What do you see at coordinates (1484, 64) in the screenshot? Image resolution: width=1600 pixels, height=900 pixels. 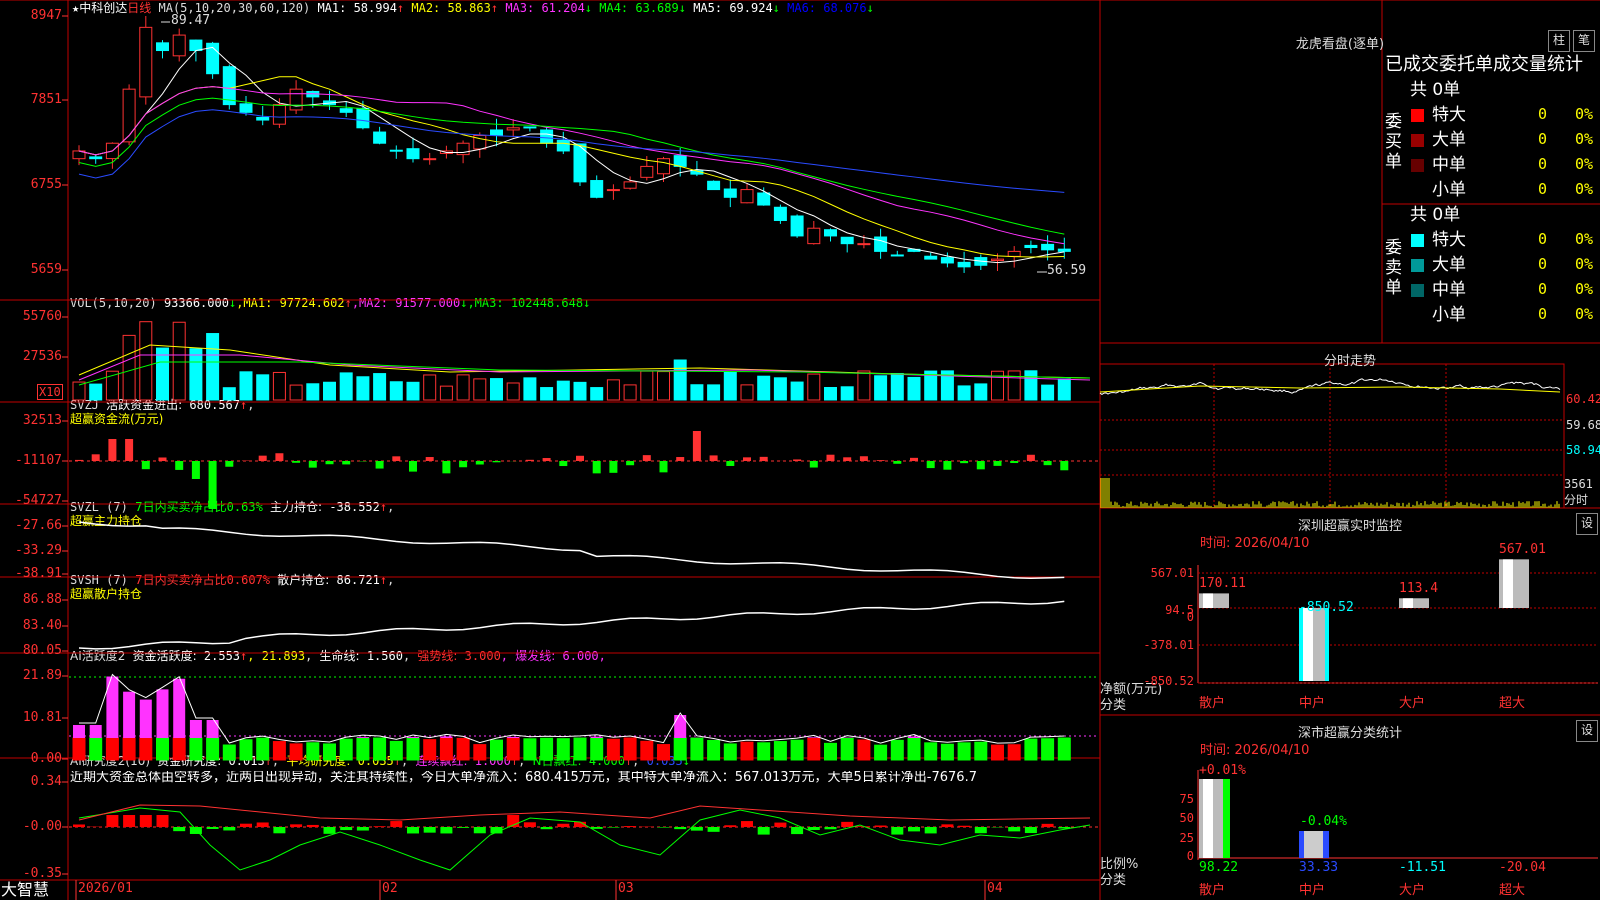 I see `longhu-header: 已成交委托单成交量统计` at bounding box center [1484, 64].